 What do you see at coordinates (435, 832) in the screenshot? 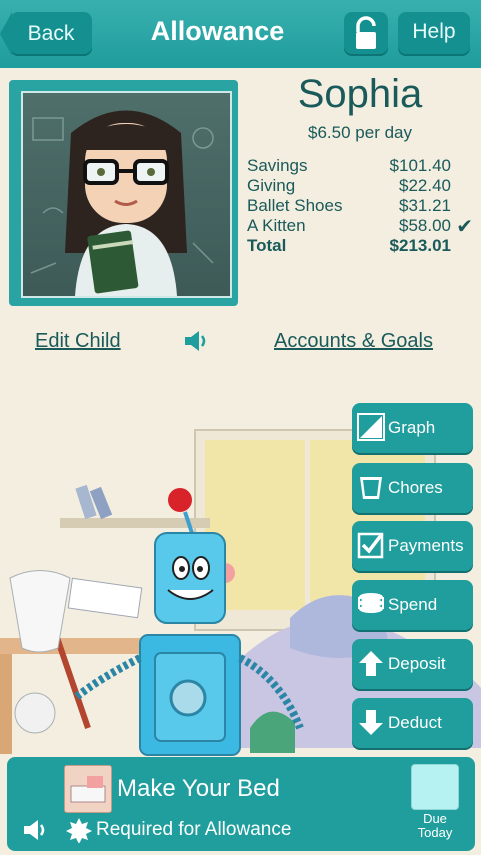
I see `due-label-line2: Today` at bounding box center [435, 832].